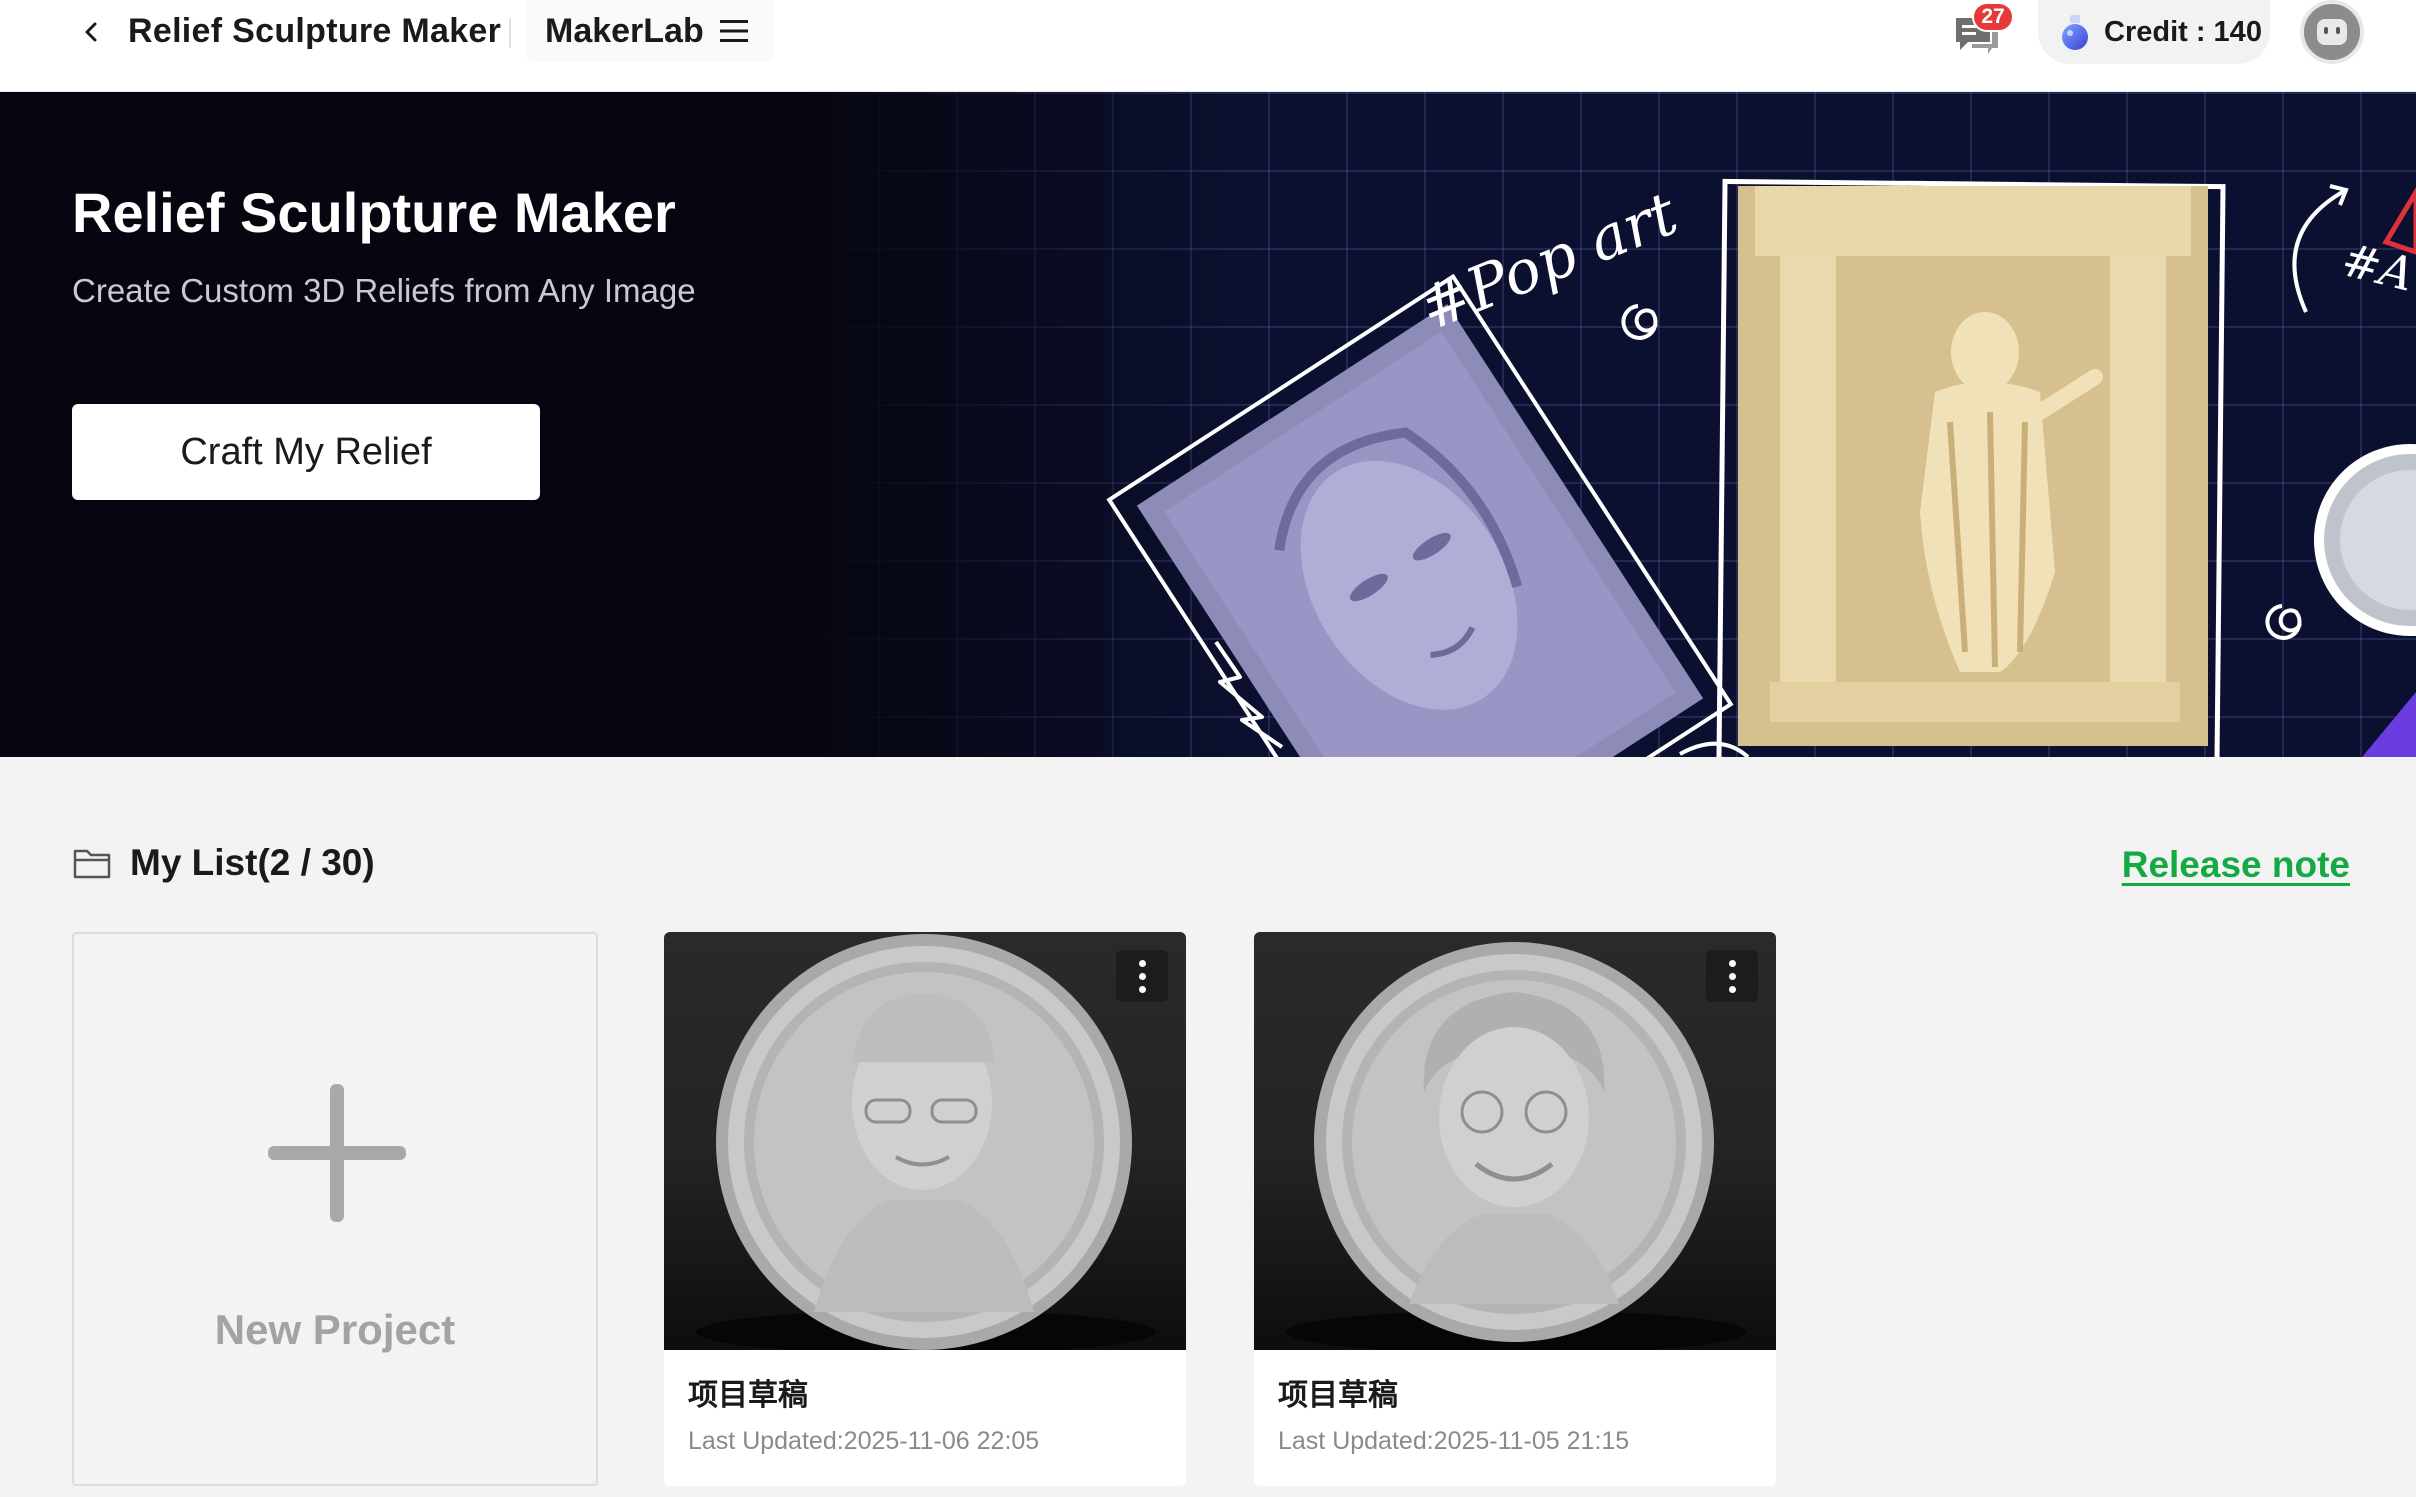  What do you see at coordinates (1420, 515) in the screenshot?
I see `portrait-relief-image` at bounding box center [1420, 515].